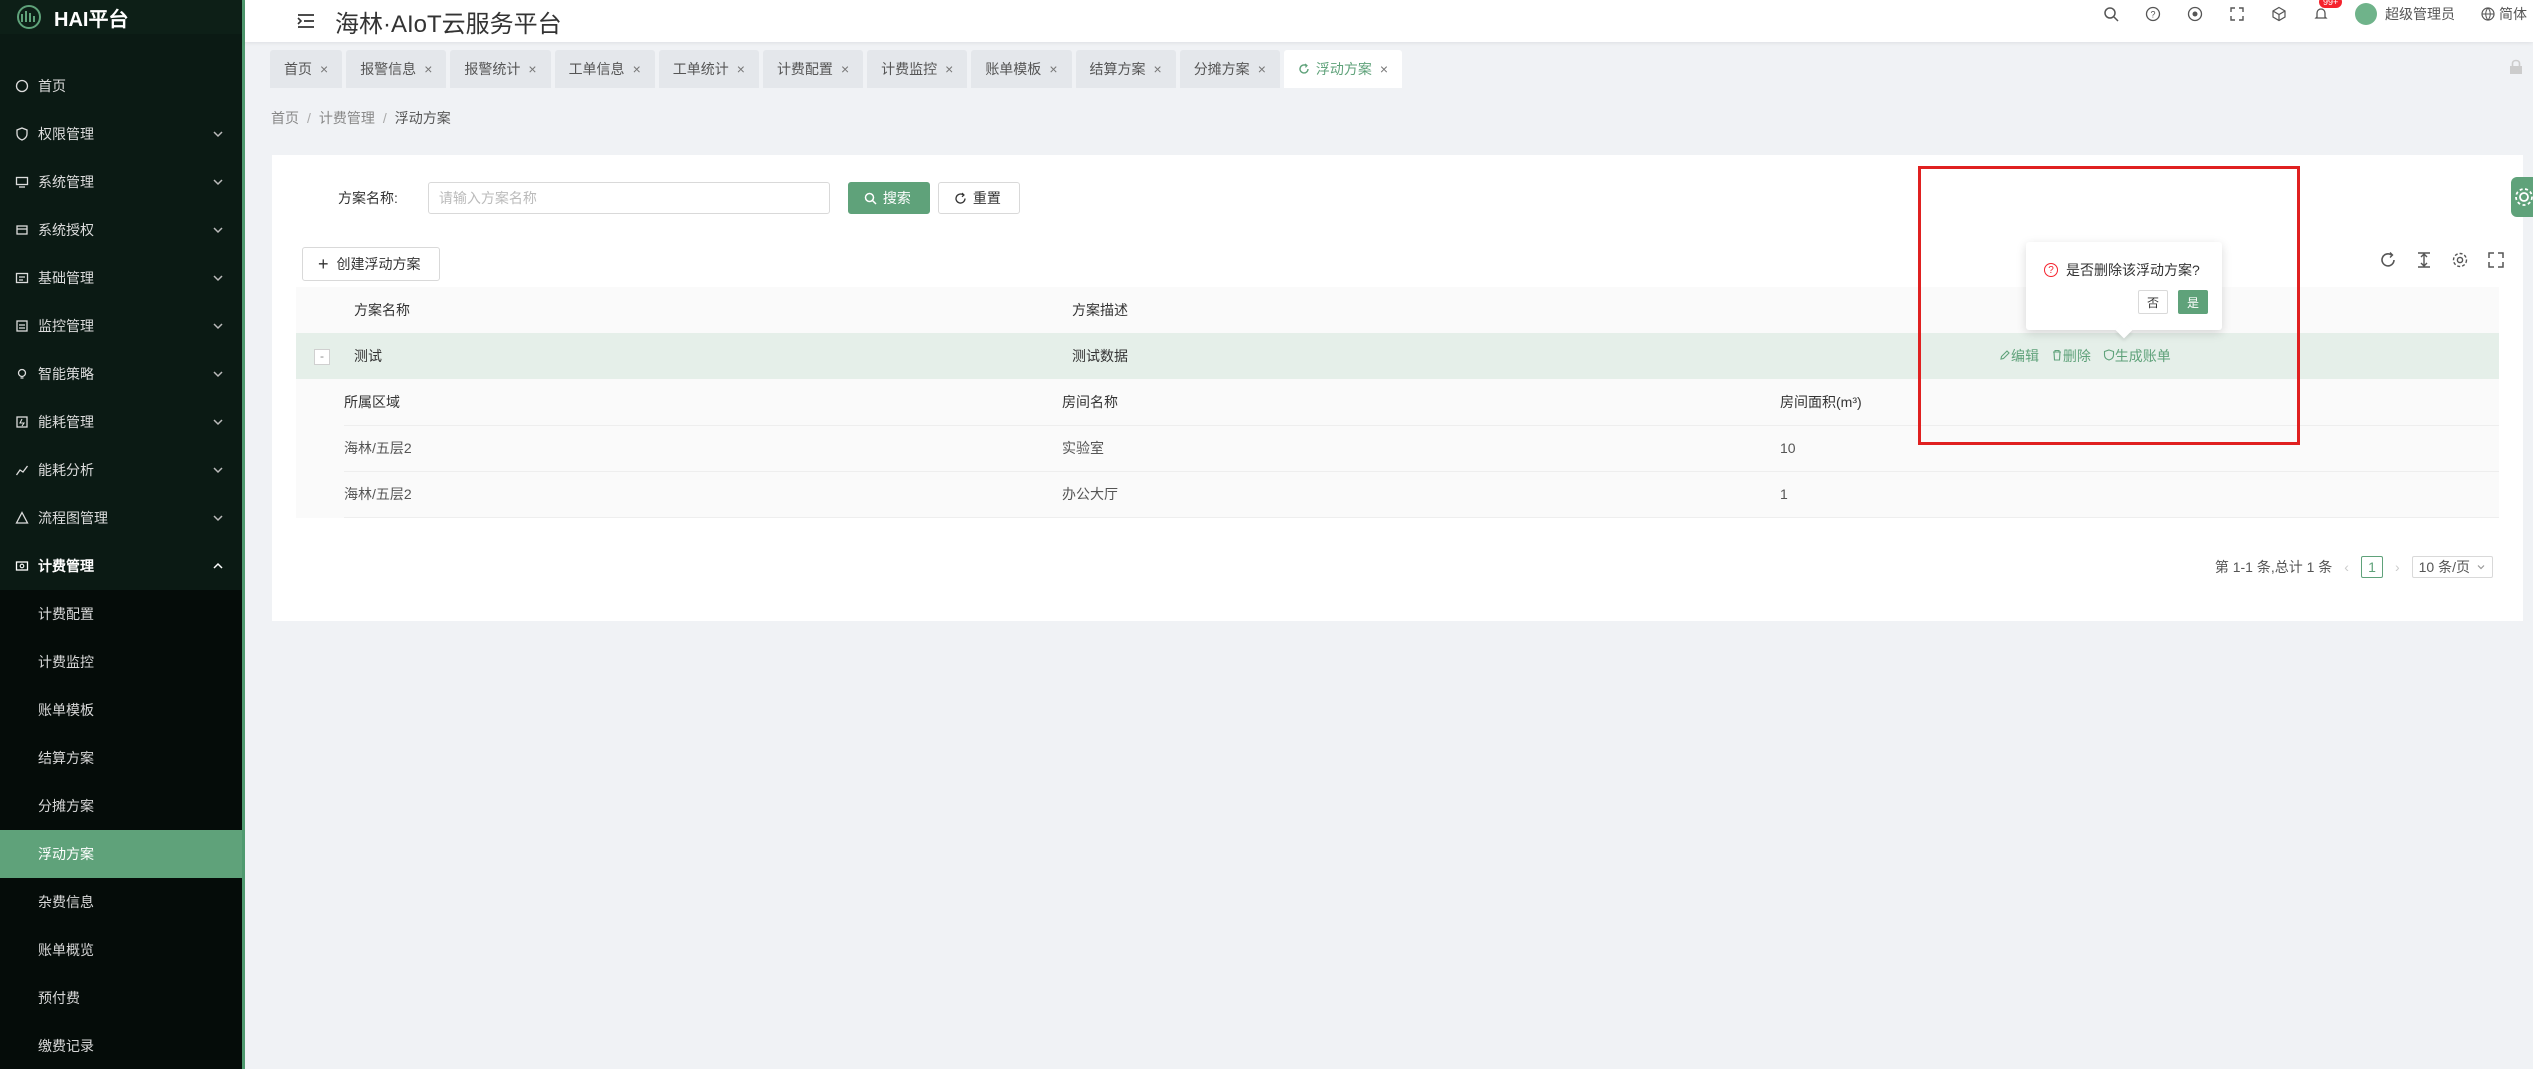 The width and height of the screenshot is (2533, 1069). I want to click on sidebar-subitem-bill-overview: 账单概览, so click(121, 950).